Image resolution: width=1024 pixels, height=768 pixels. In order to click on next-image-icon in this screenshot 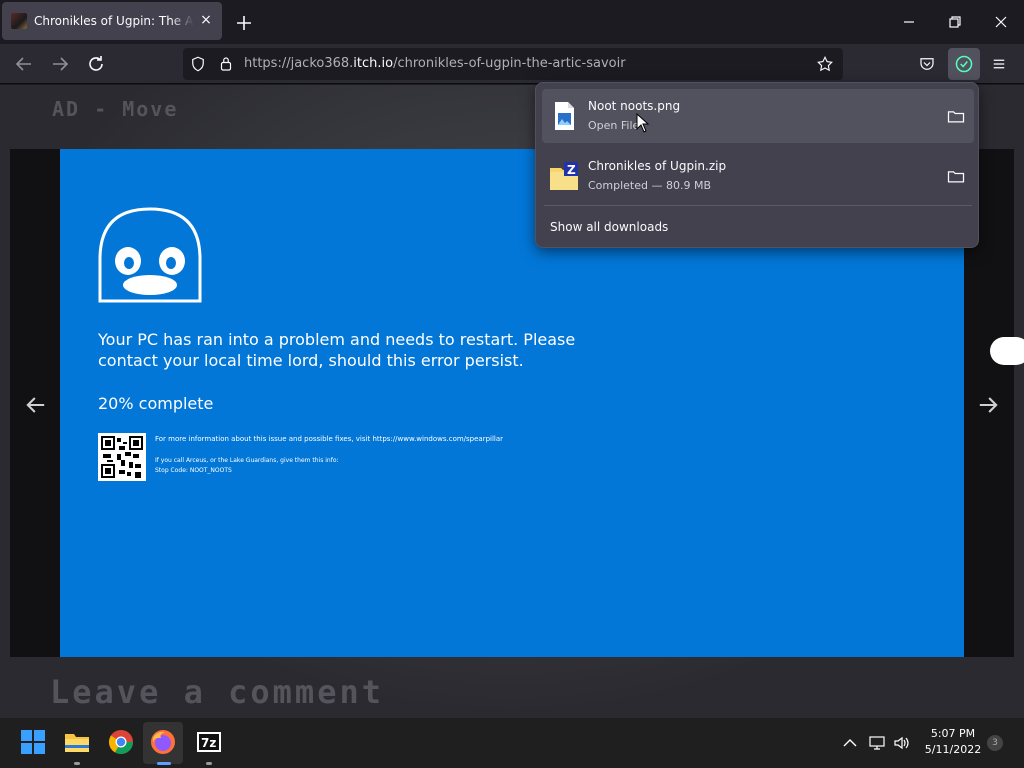, I will do `click(988, 405)`.